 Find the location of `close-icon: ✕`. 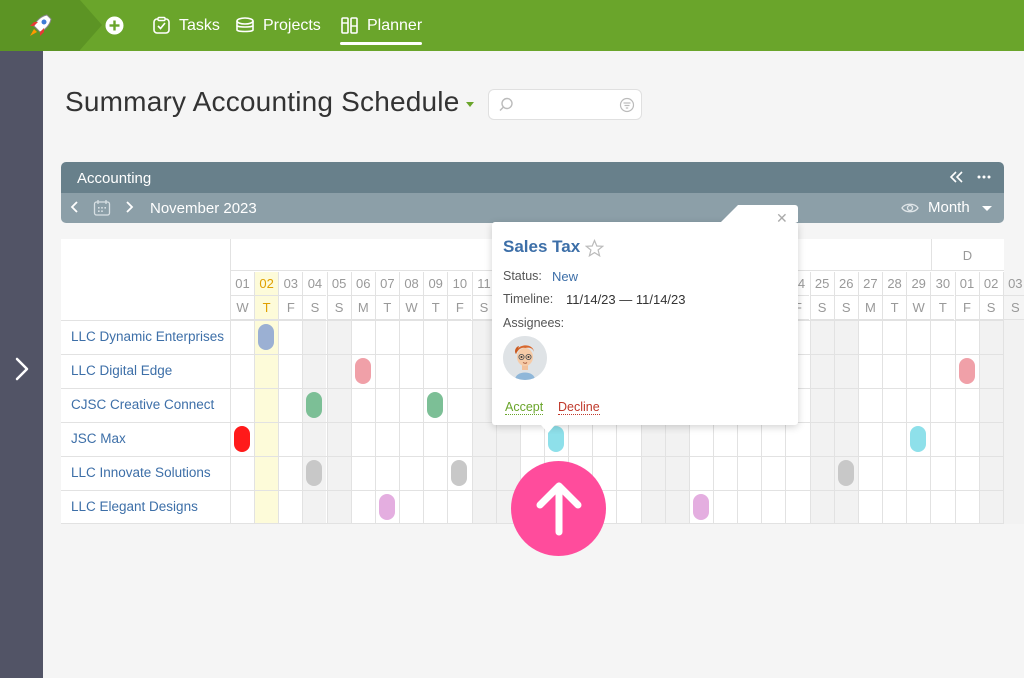

close-icon: ✕ is located at coordinates (782, 218).